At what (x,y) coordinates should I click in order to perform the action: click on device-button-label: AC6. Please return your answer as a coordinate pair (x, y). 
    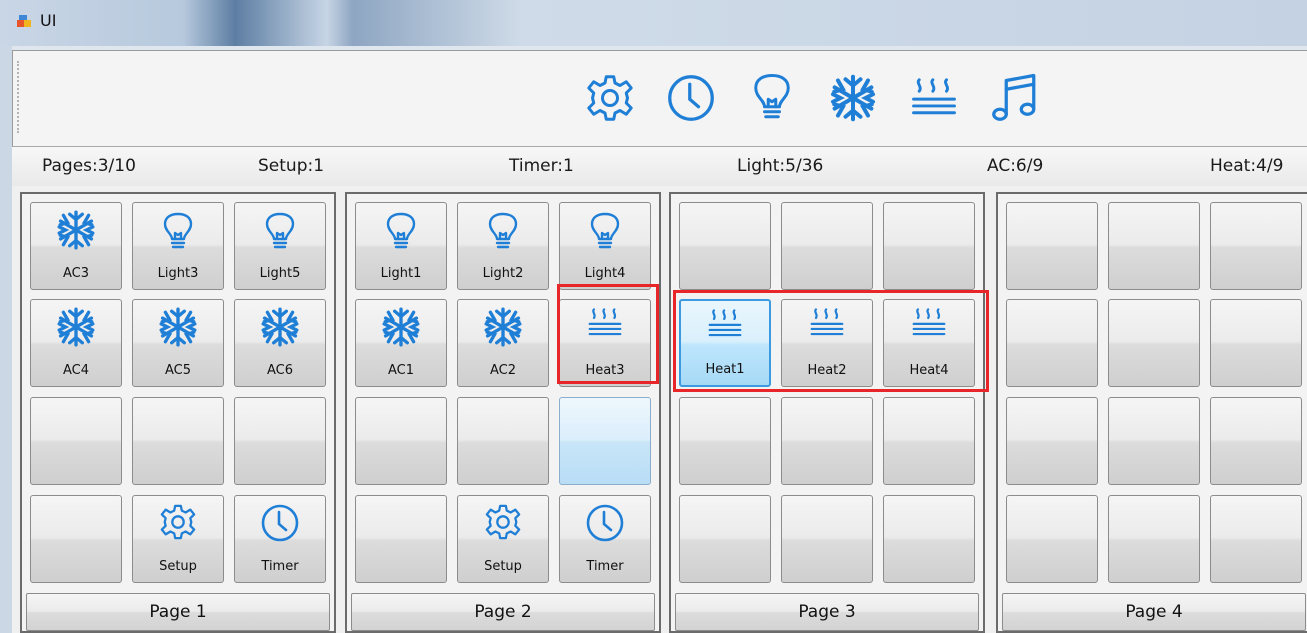
    Looking at the image, I should click on (279, 370).